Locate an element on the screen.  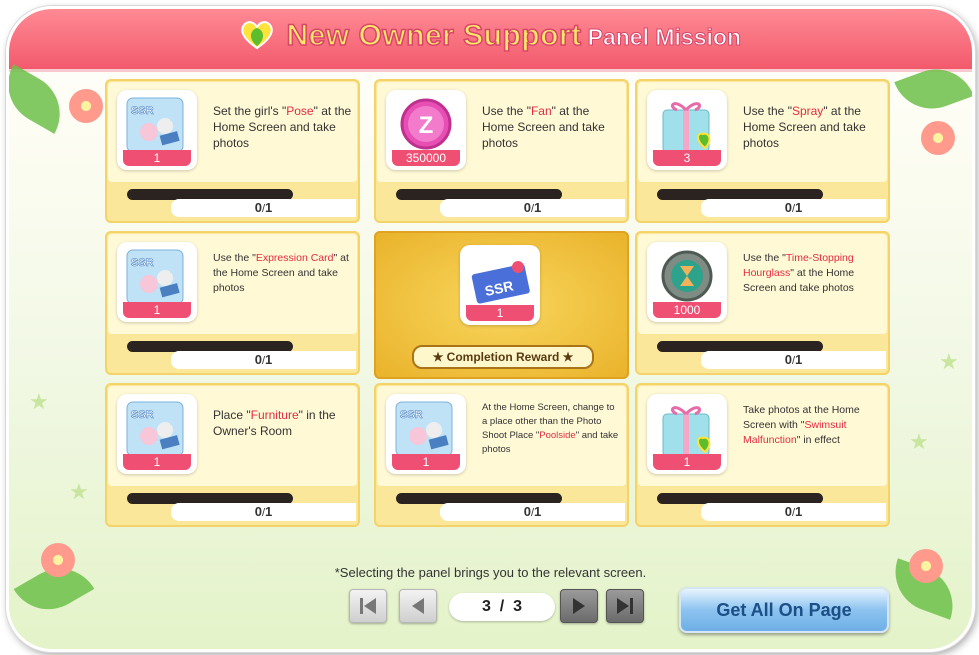
svg-text: Z is located at coordinates (426, 125).